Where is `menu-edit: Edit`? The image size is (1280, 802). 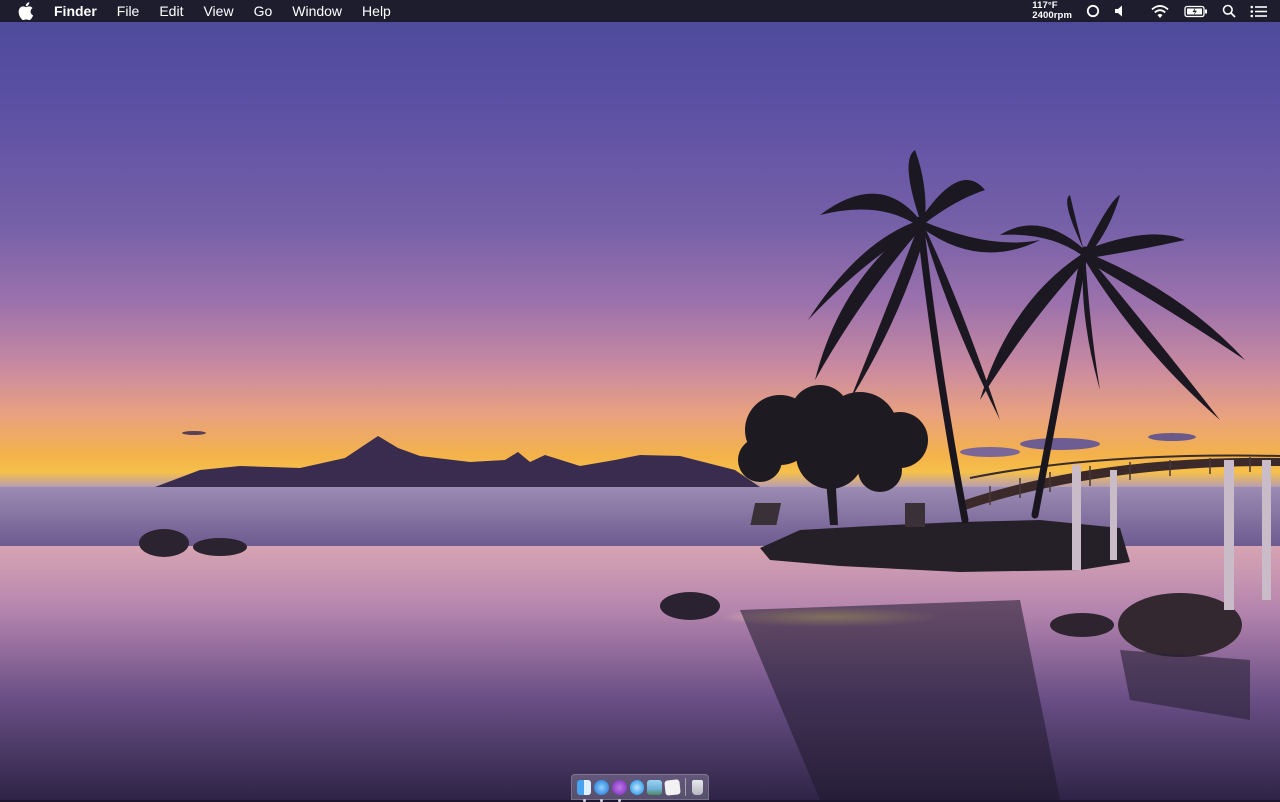
menu-edit: Edit is located at coordinates (171, 11).